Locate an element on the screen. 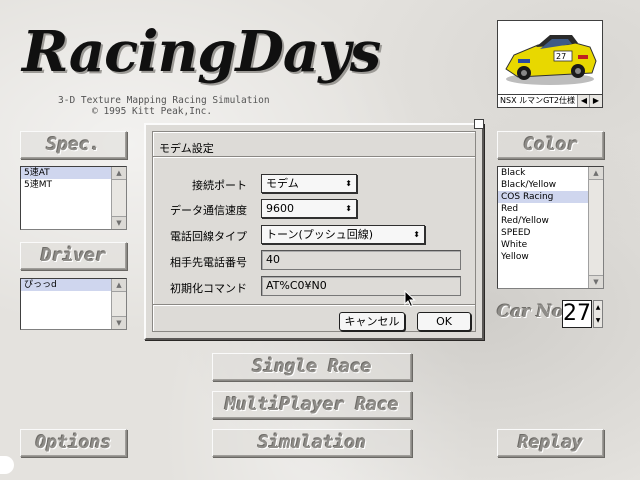 The height and width of the screenshot is (480, 640). car-name-bar: NSX ルマンGT2仕様 ◀ ▶ is located at coordinates (550, 101).